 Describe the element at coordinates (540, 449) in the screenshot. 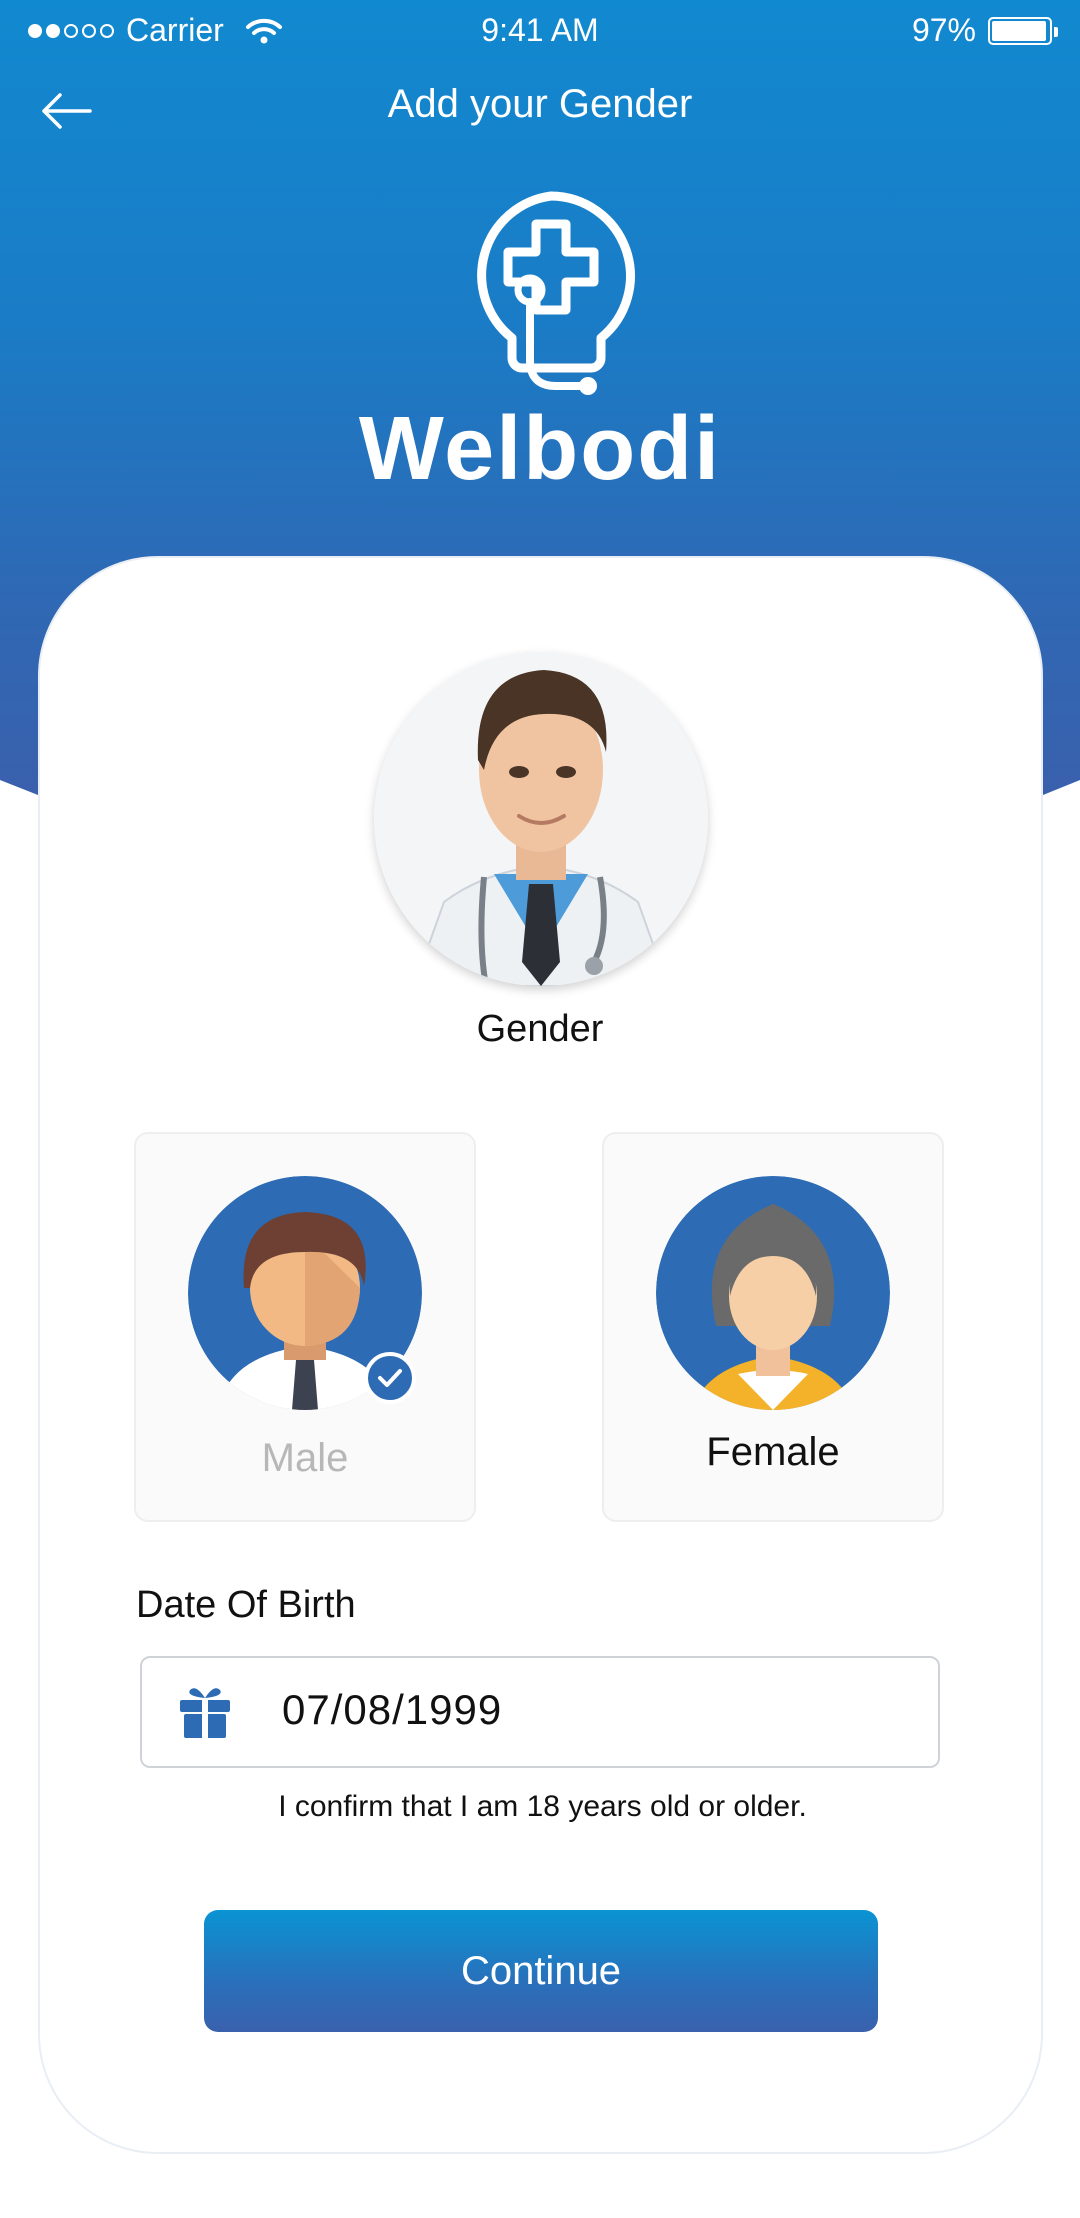

I see `brand-name: Welbodi` at that location.